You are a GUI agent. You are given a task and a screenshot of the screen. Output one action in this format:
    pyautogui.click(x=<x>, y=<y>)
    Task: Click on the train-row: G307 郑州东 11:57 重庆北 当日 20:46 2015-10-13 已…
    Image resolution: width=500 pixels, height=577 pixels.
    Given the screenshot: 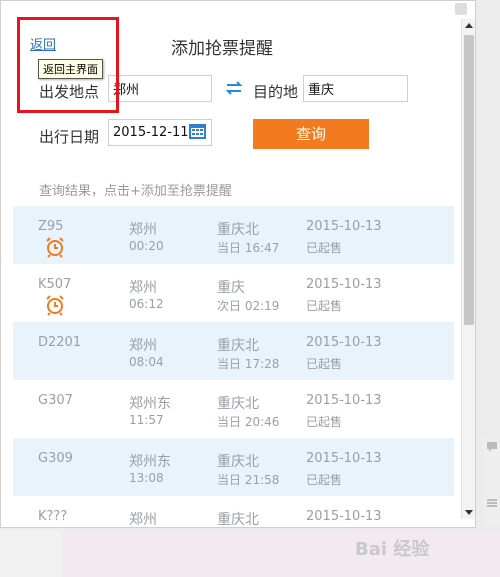 What is the action you would take?
    pyautogui.click(x=233, y=409)
    